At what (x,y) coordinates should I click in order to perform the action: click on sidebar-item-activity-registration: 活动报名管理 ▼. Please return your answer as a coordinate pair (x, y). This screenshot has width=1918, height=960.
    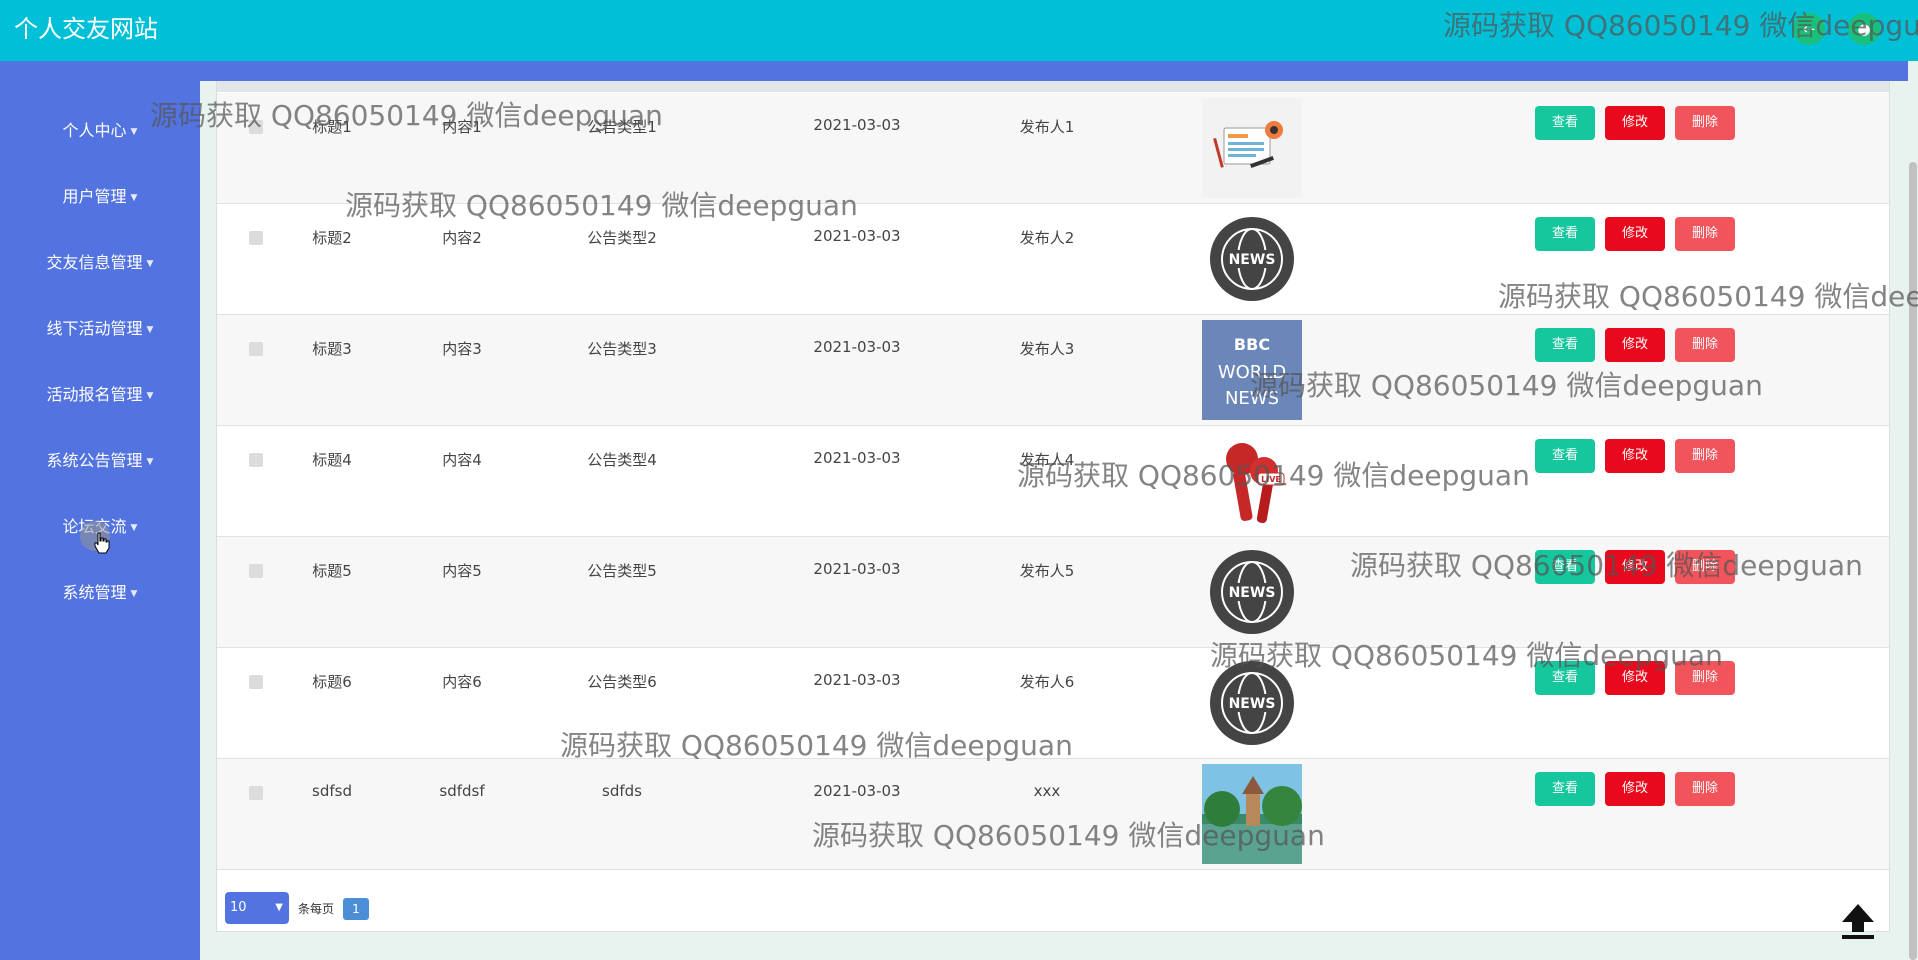
    Looking at the image, I should click on (100, 395).